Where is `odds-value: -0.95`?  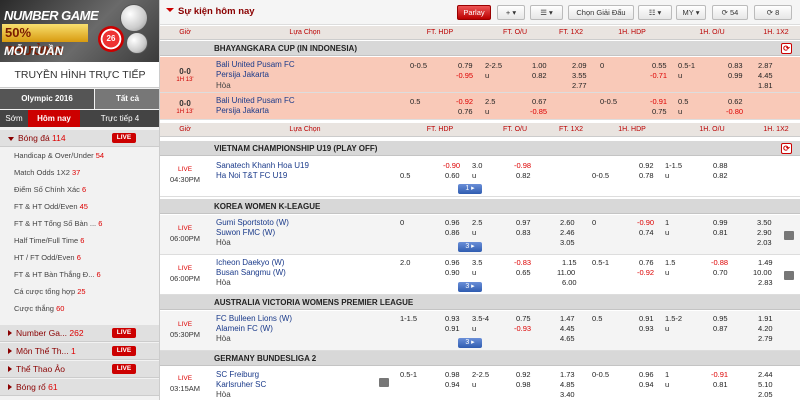 odds-value: -0.95 is located at coordinates (464, 75).